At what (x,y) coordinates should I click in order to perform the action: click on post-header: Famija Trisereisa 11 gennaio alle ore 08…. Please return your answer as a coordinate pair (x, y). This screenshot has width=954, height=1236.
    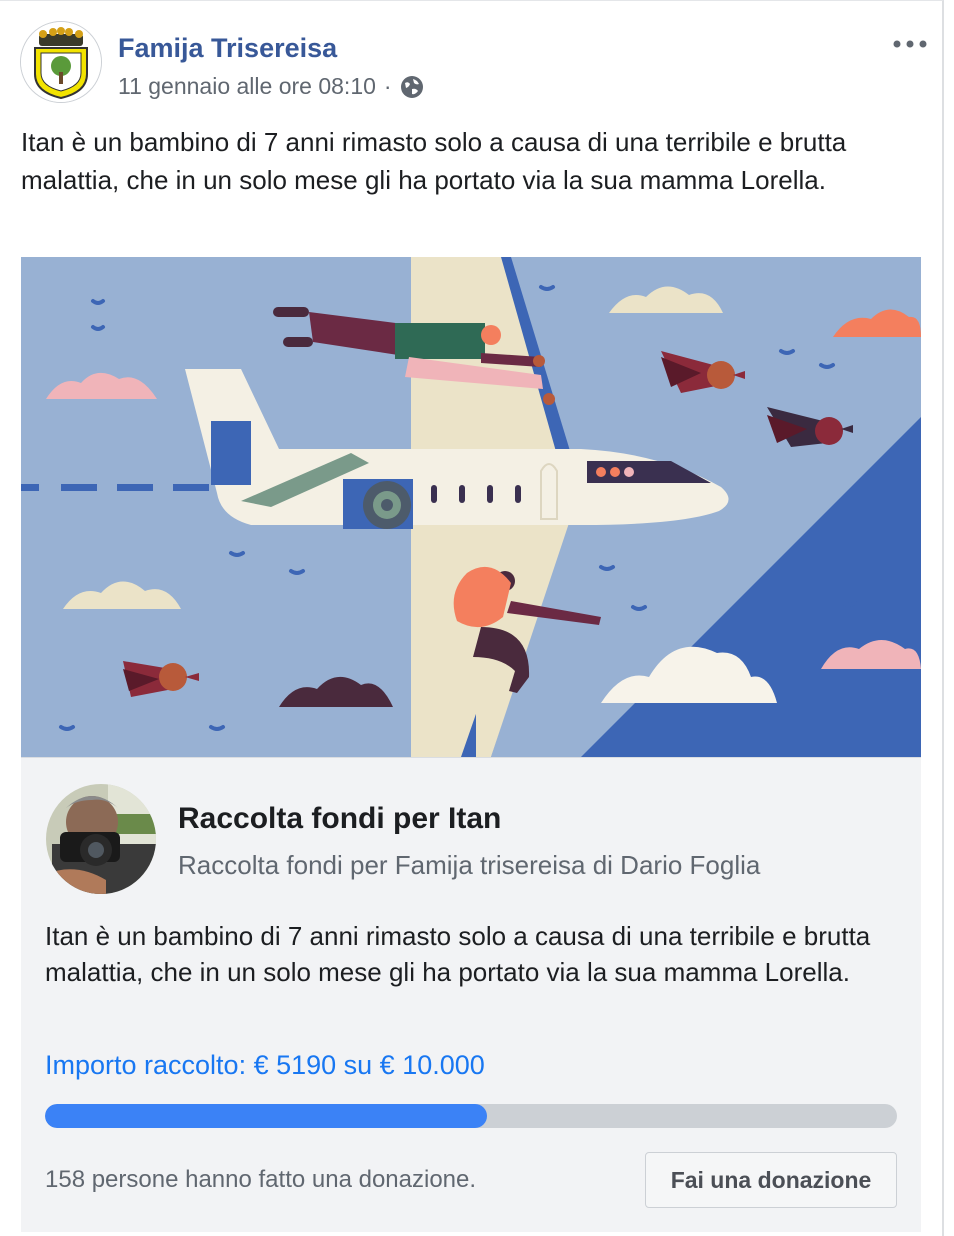
    Looking at the image, I should click on (475, 66).